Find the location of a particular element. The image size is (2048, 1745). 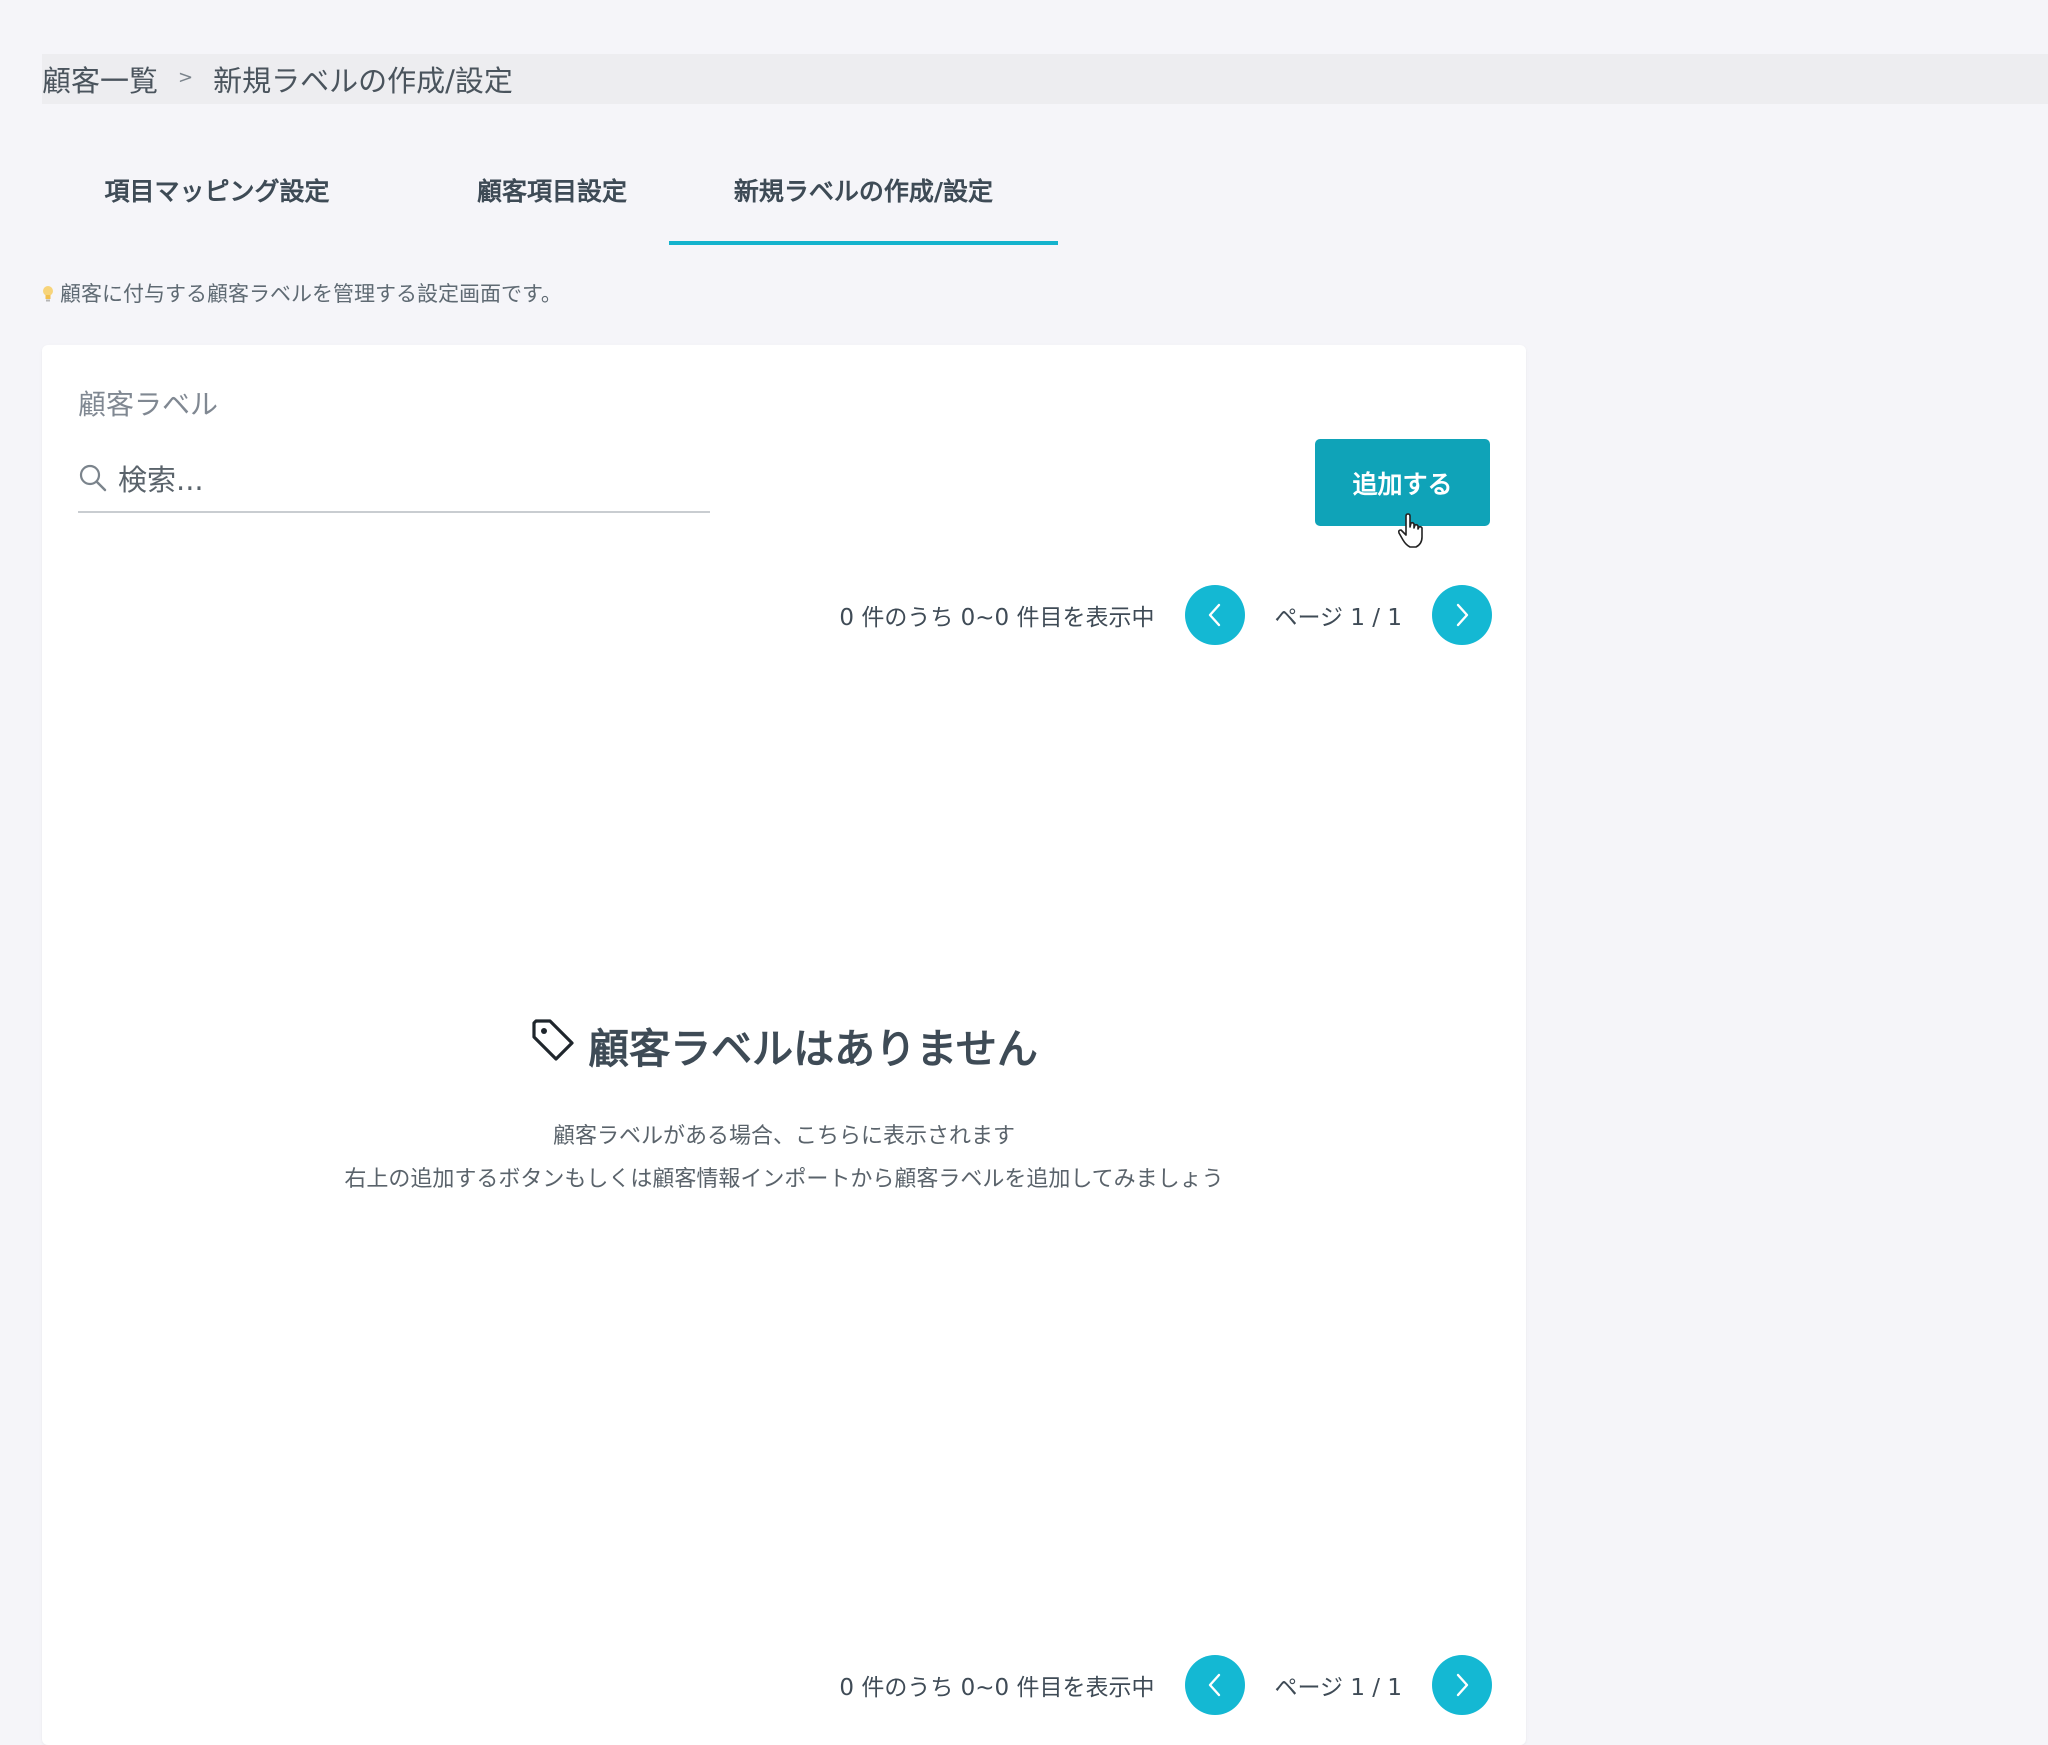

card-title: 顧客ラベル is located at coordinates (148, 404).